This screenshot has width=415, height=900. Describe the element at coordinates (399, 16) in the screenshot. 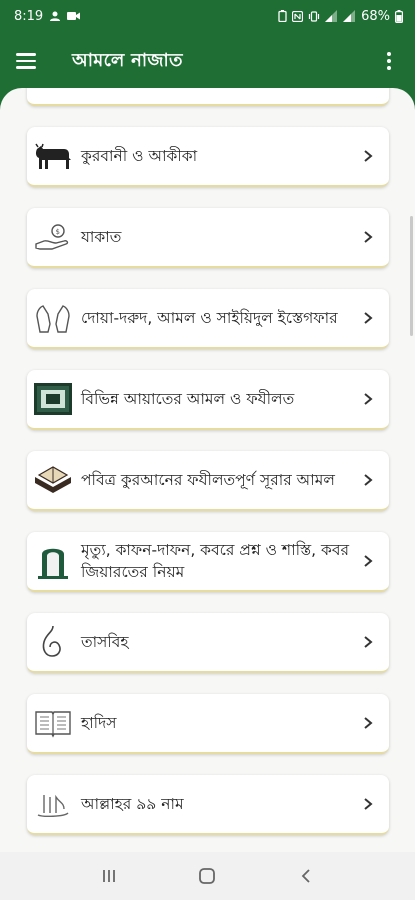

I see `battery-icon` at that location.